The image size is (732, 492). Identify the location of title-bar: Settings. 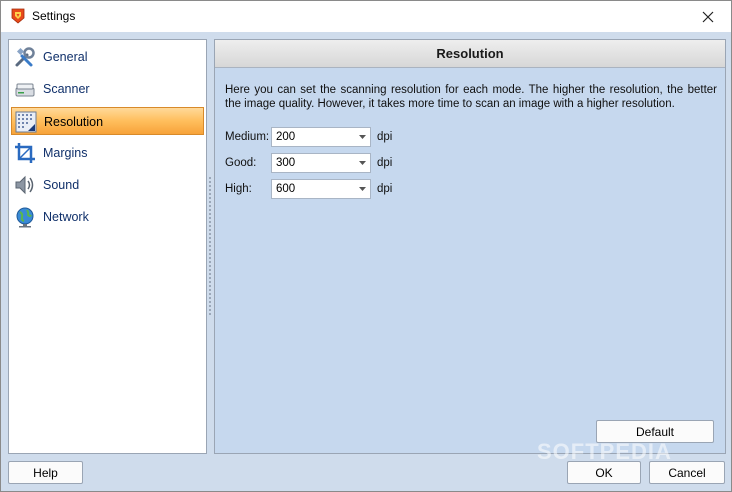
(366, 16).